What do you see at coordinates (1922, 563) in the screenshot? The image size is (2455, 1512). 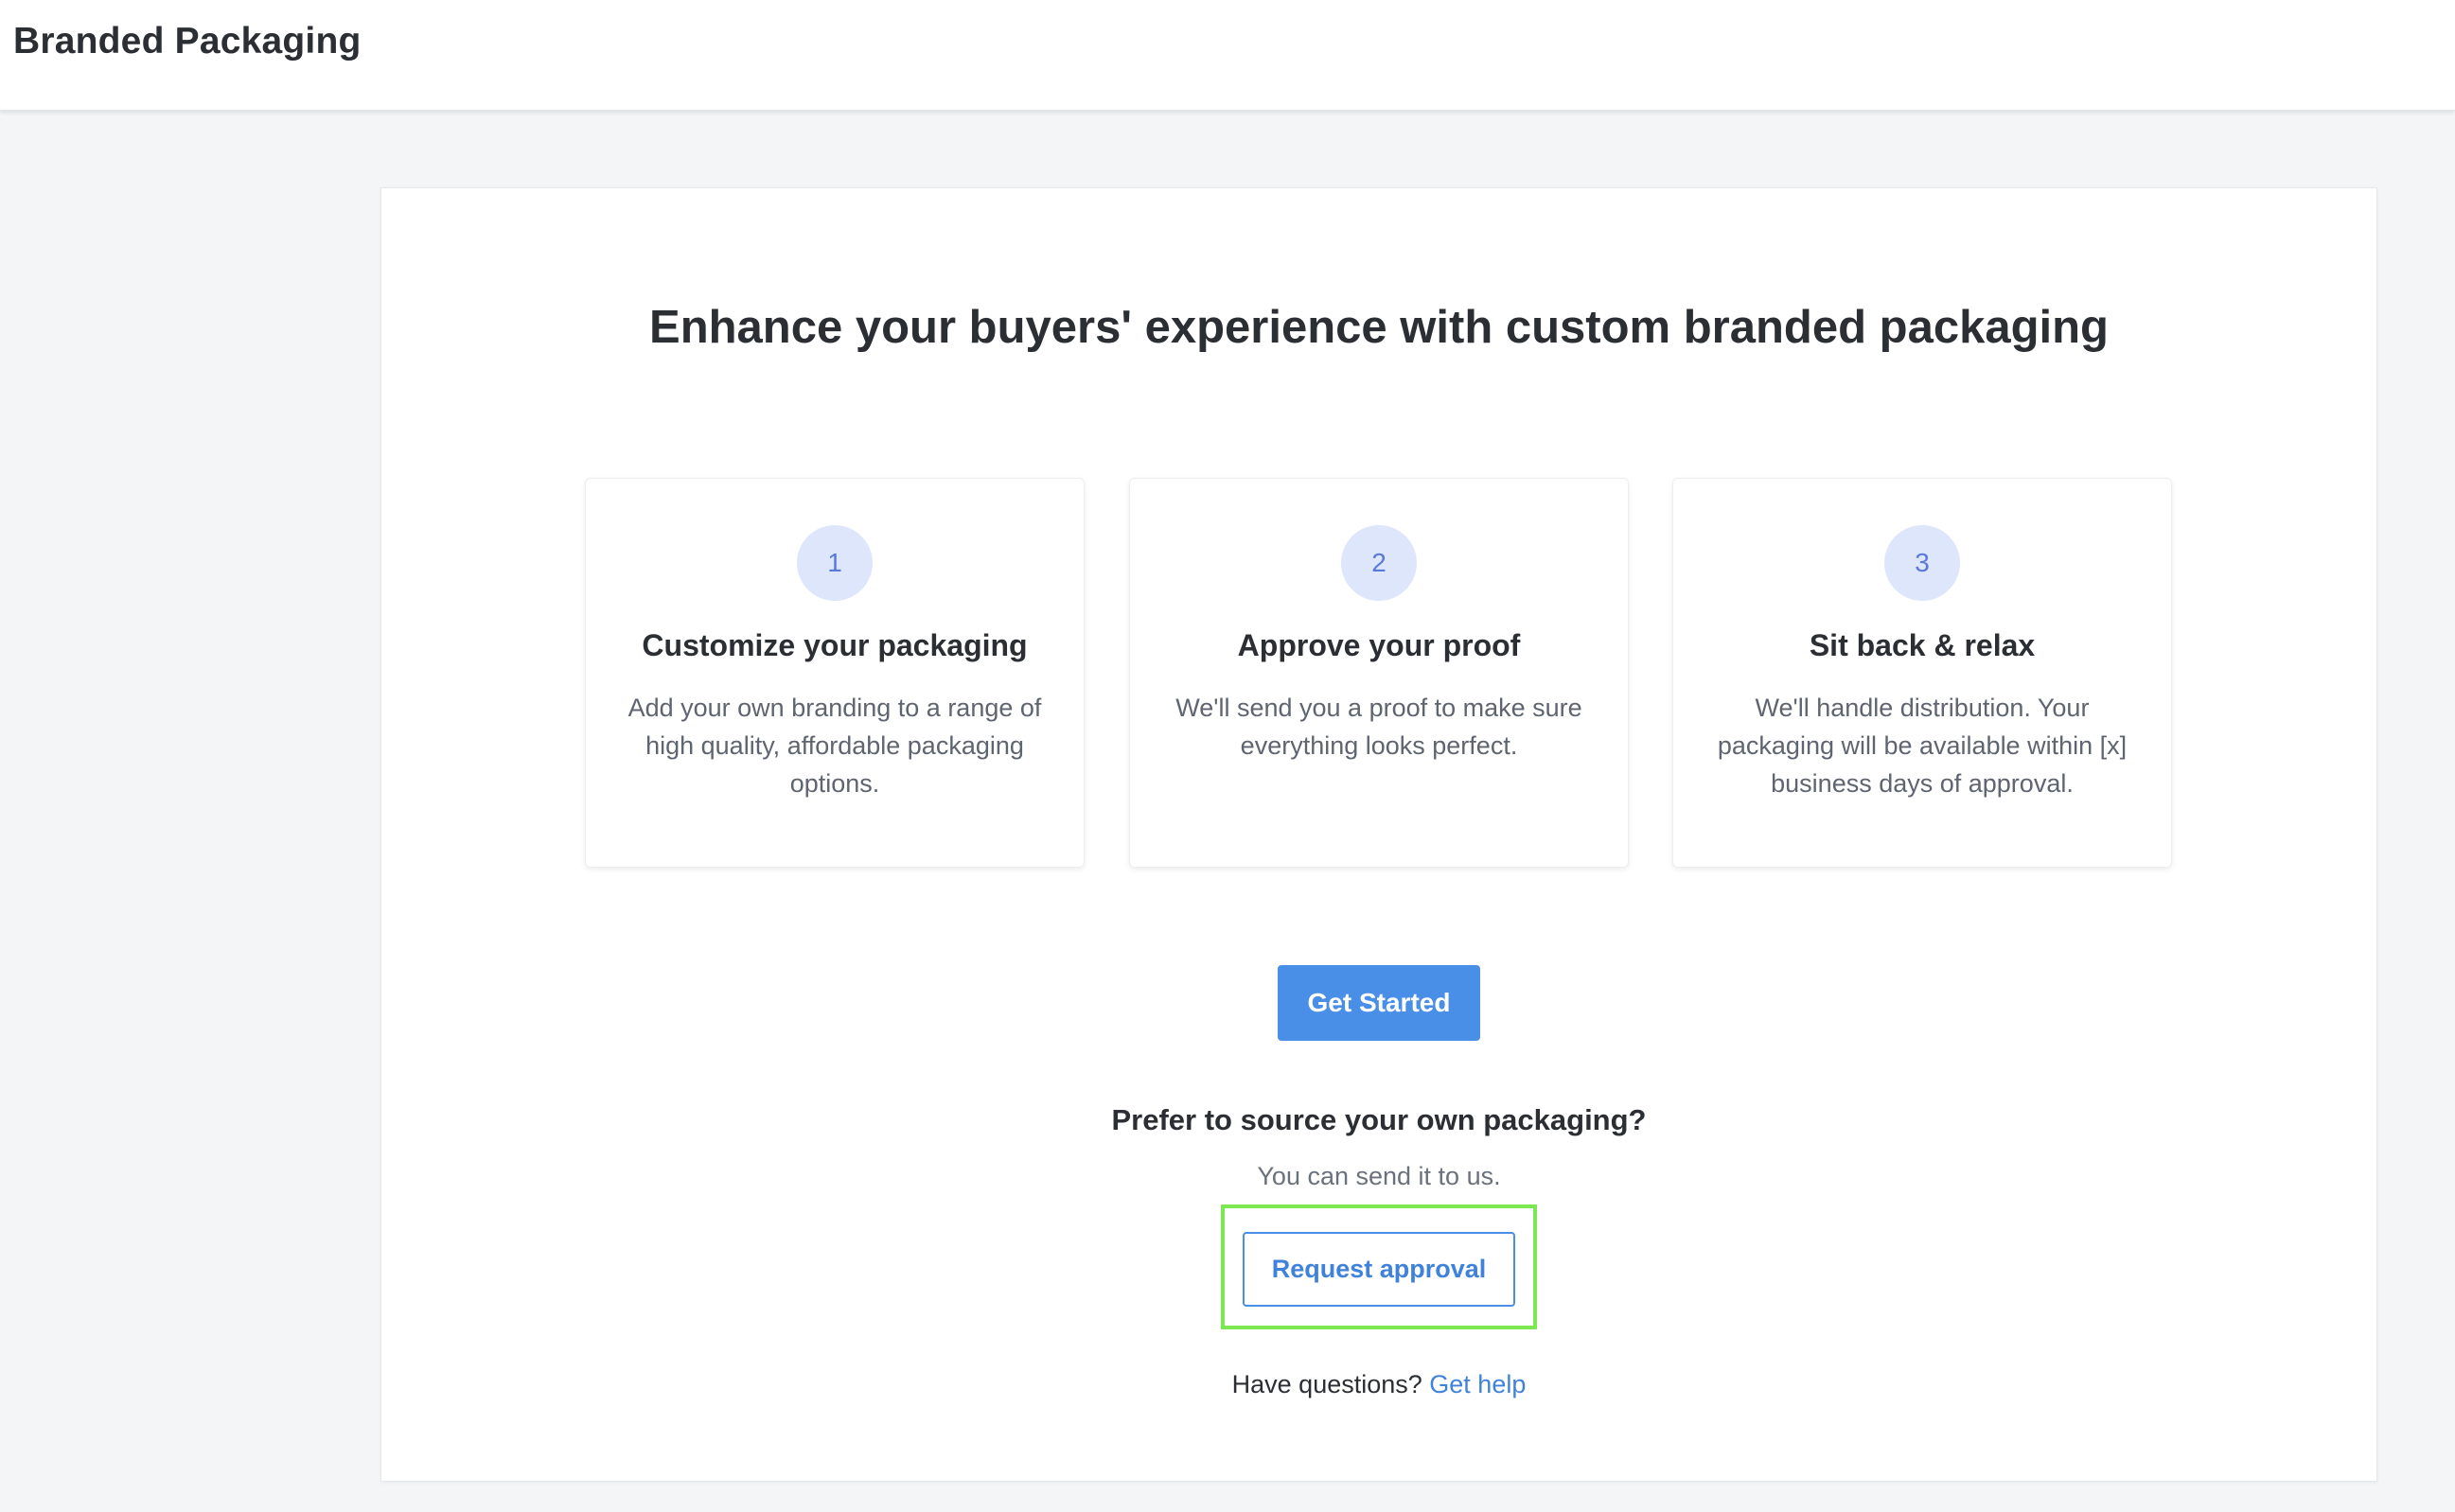 I see `step-number-badge: 3` at bounding box center [1922, 563].